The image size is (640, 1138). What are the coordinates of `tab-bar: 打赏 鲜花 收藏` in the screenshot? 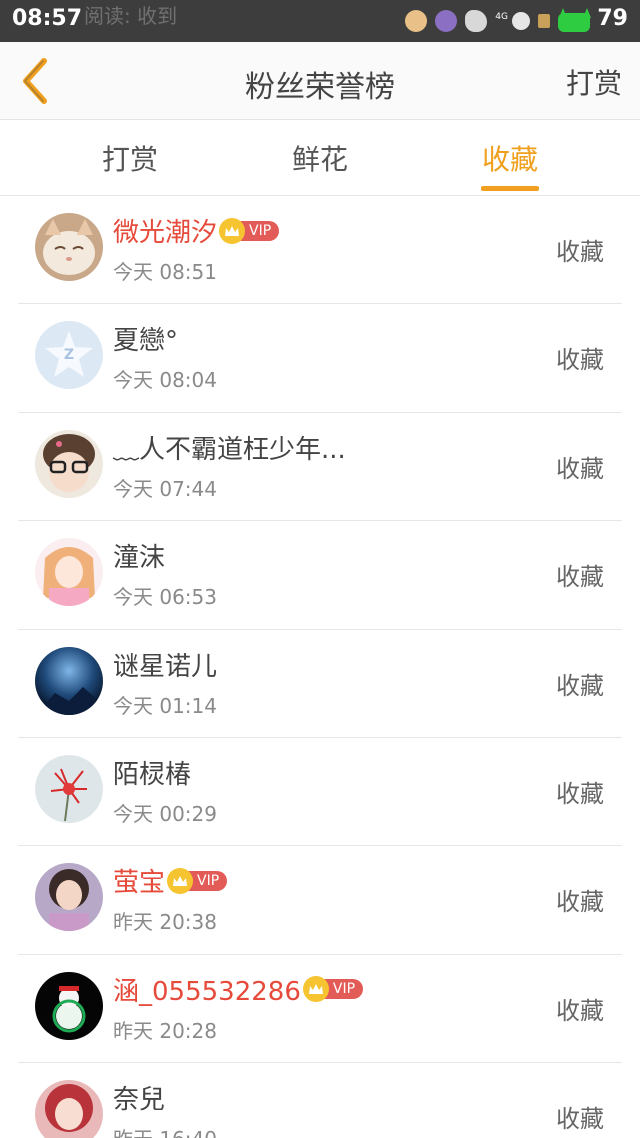 It's located at (320, 158).